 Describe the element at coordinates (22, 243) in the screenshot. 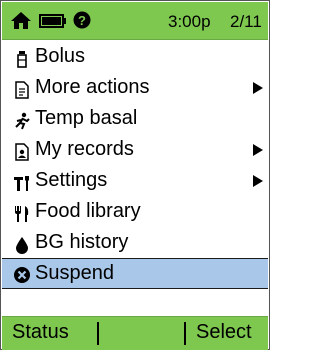

I see `blood-drop-icon` at that location.